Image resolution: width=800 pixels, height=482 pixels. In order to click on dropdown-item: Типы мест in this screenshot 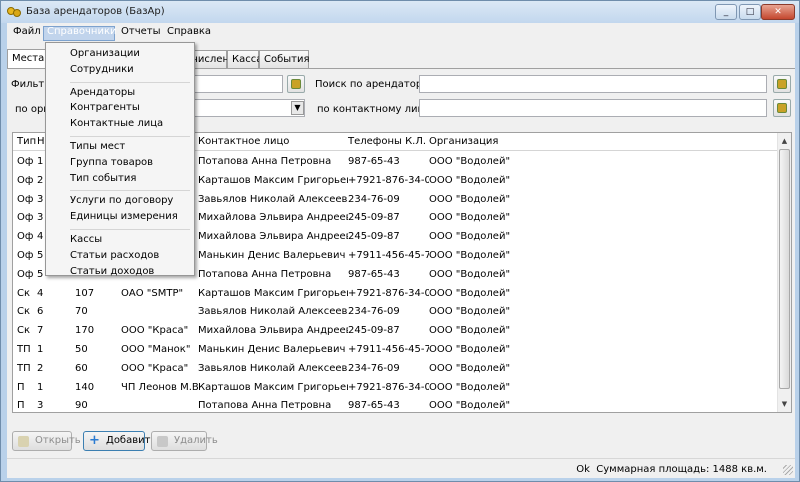, I will do `click(97, 146)`.